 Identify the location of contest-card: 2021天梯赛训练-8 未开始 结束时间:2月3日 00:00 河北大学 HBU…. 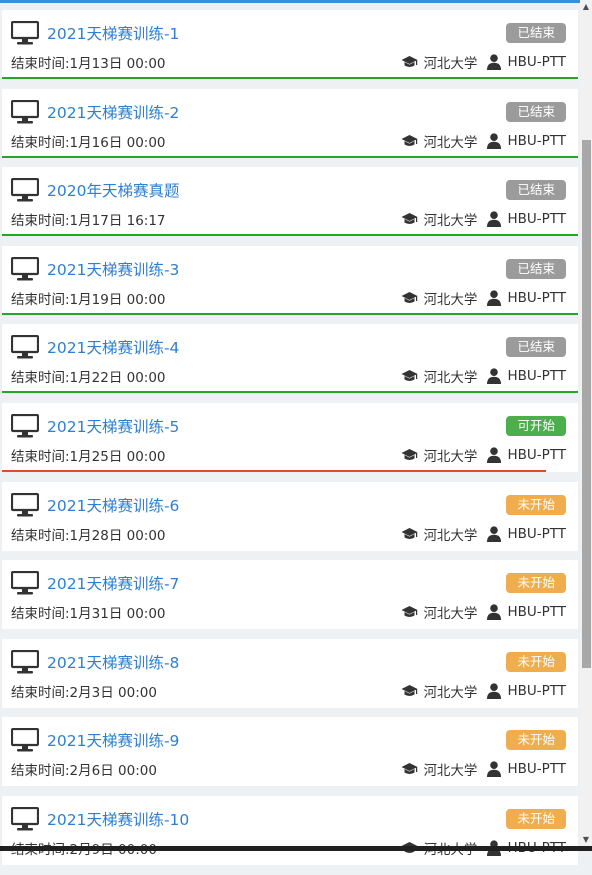
(290, 673).